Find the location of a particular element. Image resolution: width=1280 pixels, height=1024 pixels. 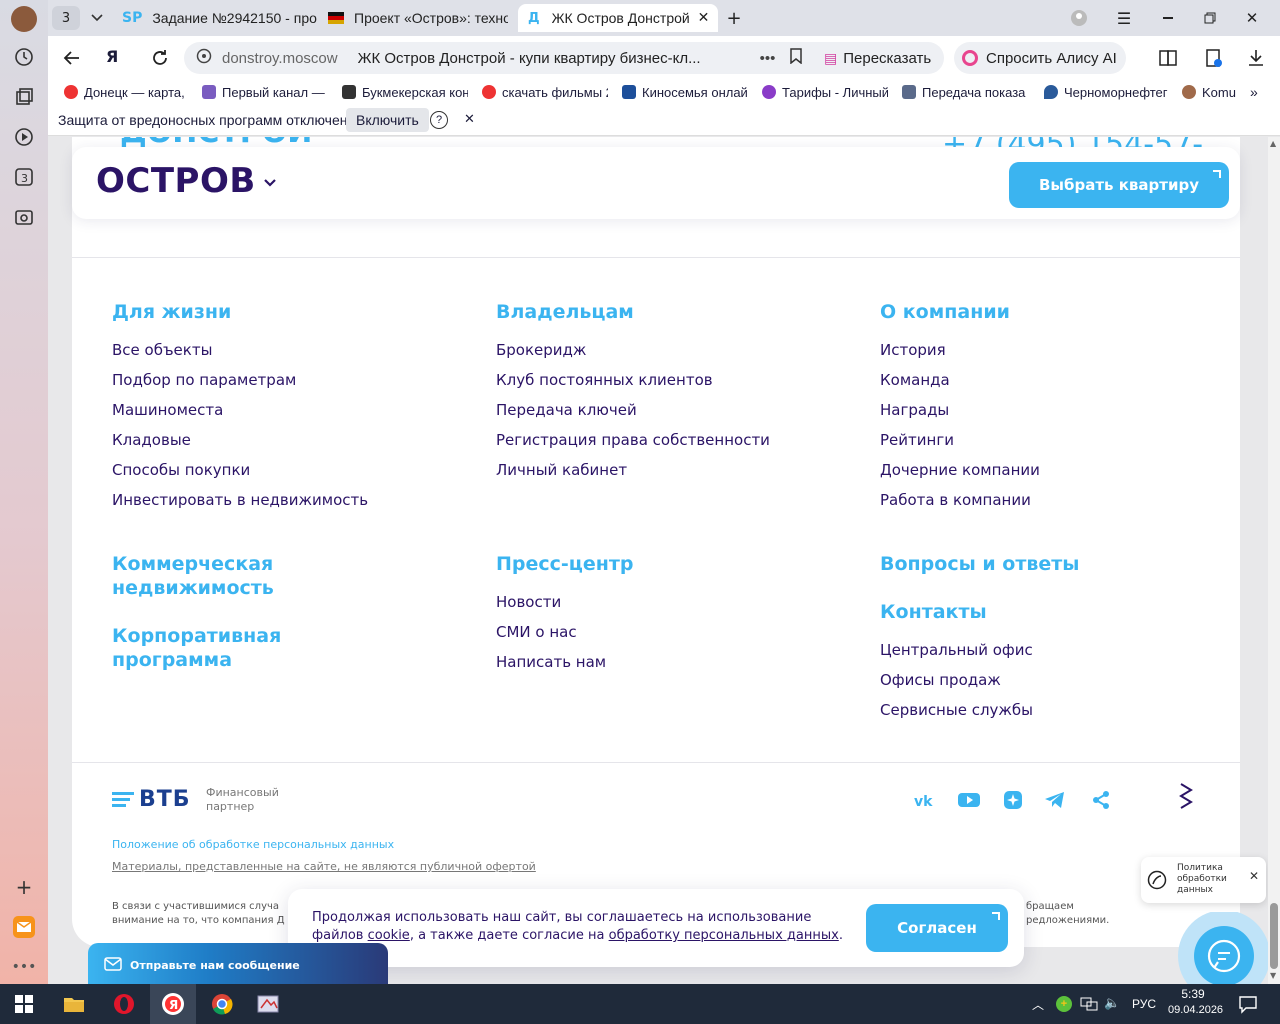

developer-logo-icon is located at coordinates (1186, 796).